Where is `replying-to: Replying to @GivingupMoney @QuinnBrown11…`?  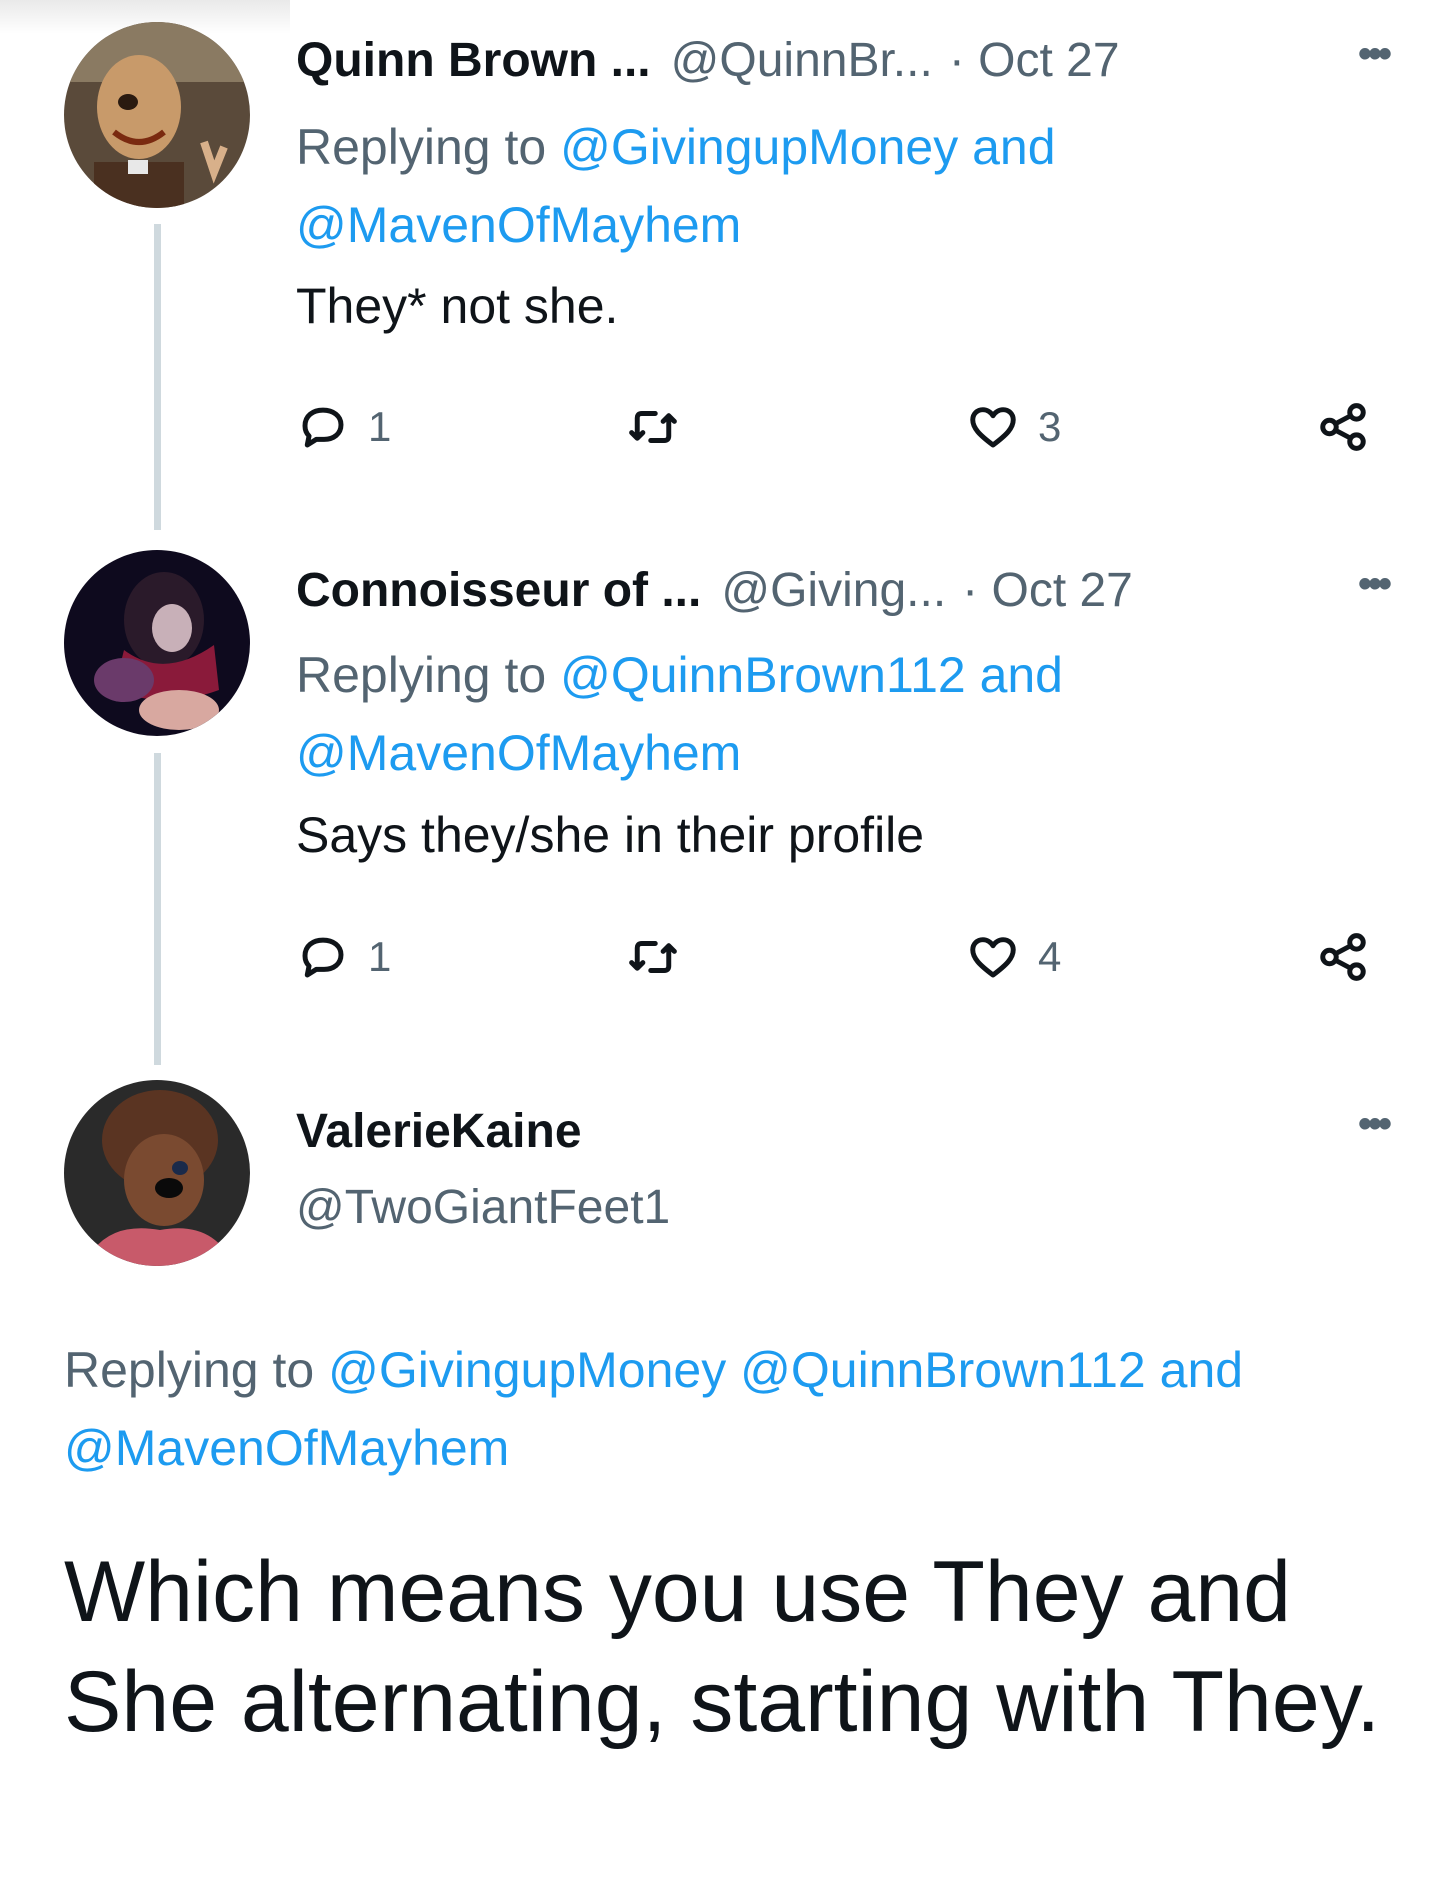
replying-to: Replying to @GivingupMoney @QuinnBrown11… is located at coordinates (734, 1409).